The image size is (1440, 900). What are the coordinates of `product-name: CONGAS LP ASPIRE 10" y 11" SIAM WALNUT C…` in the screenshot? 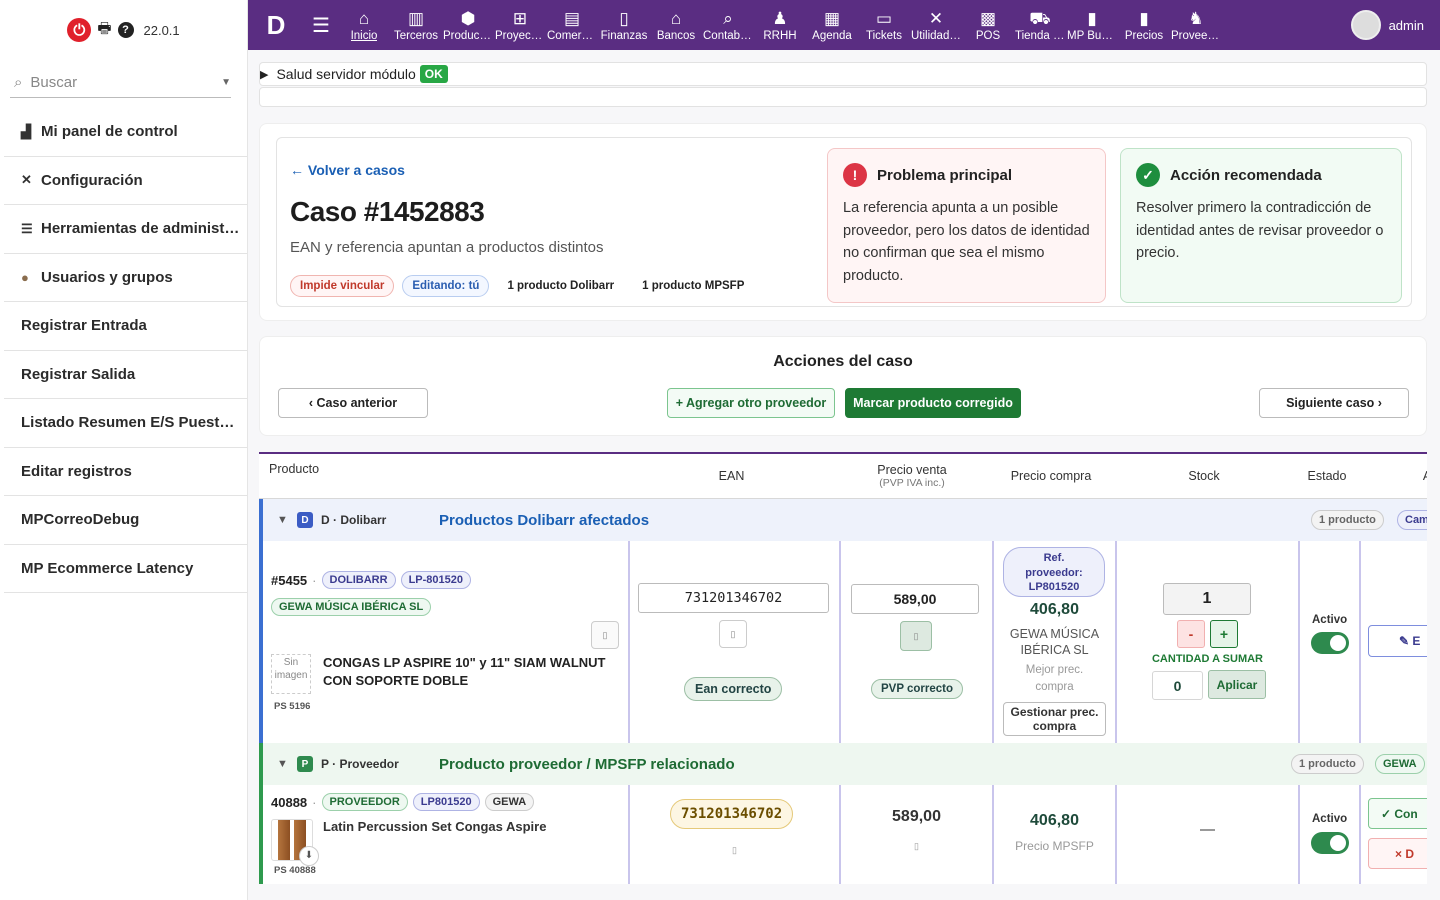 It's located at (470, 672).